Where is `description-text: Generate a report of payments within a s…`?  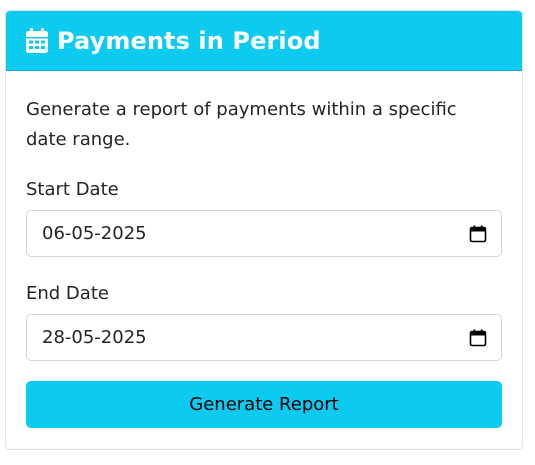 description-text: Generate a report of payments within a s… is located at coordinates (241, 124).